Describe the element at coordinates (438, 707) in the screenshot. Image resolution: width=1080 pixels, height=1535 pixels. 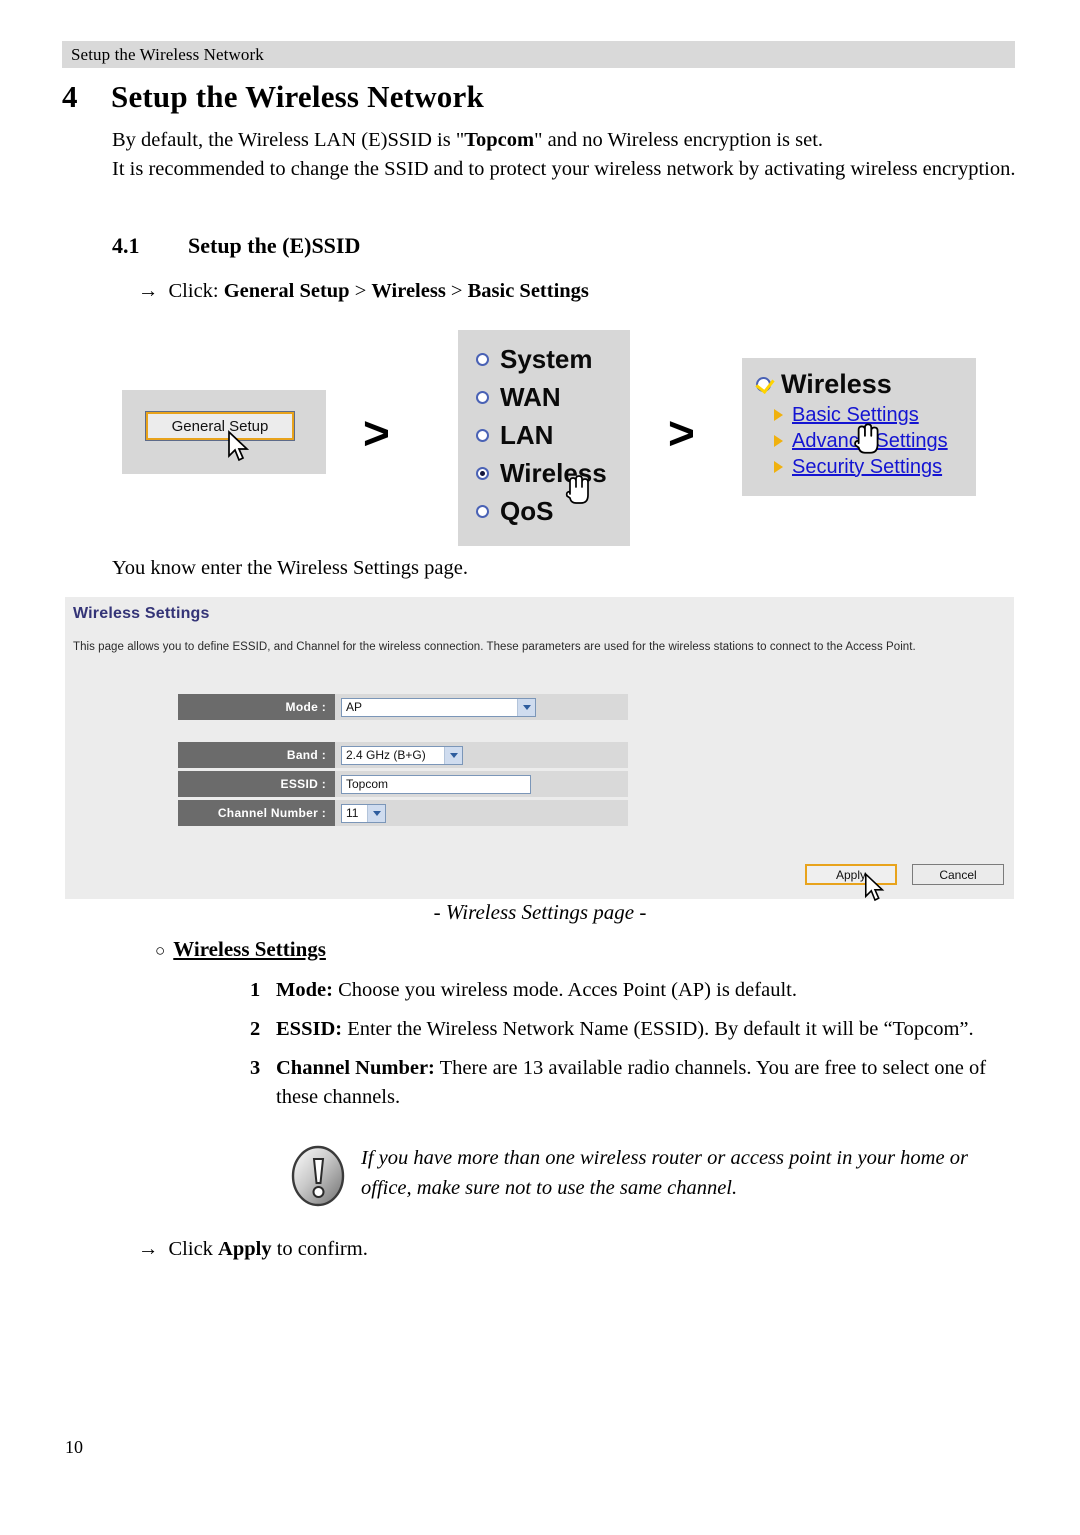
I see `mode-select: AP` at that location.